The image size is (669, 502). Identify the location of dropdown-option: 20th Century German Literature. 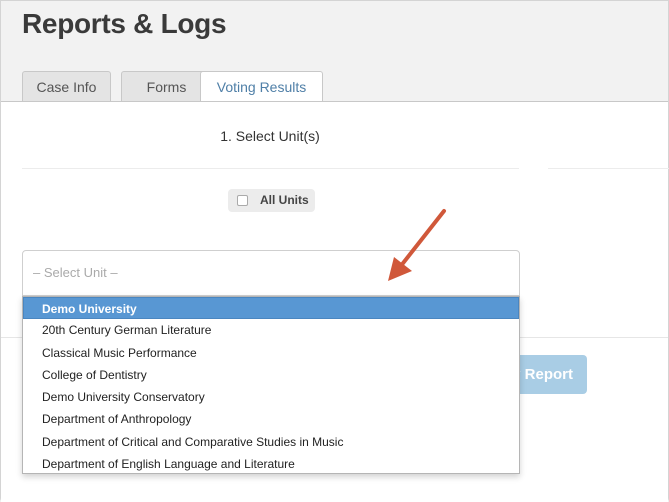
(271, 330).